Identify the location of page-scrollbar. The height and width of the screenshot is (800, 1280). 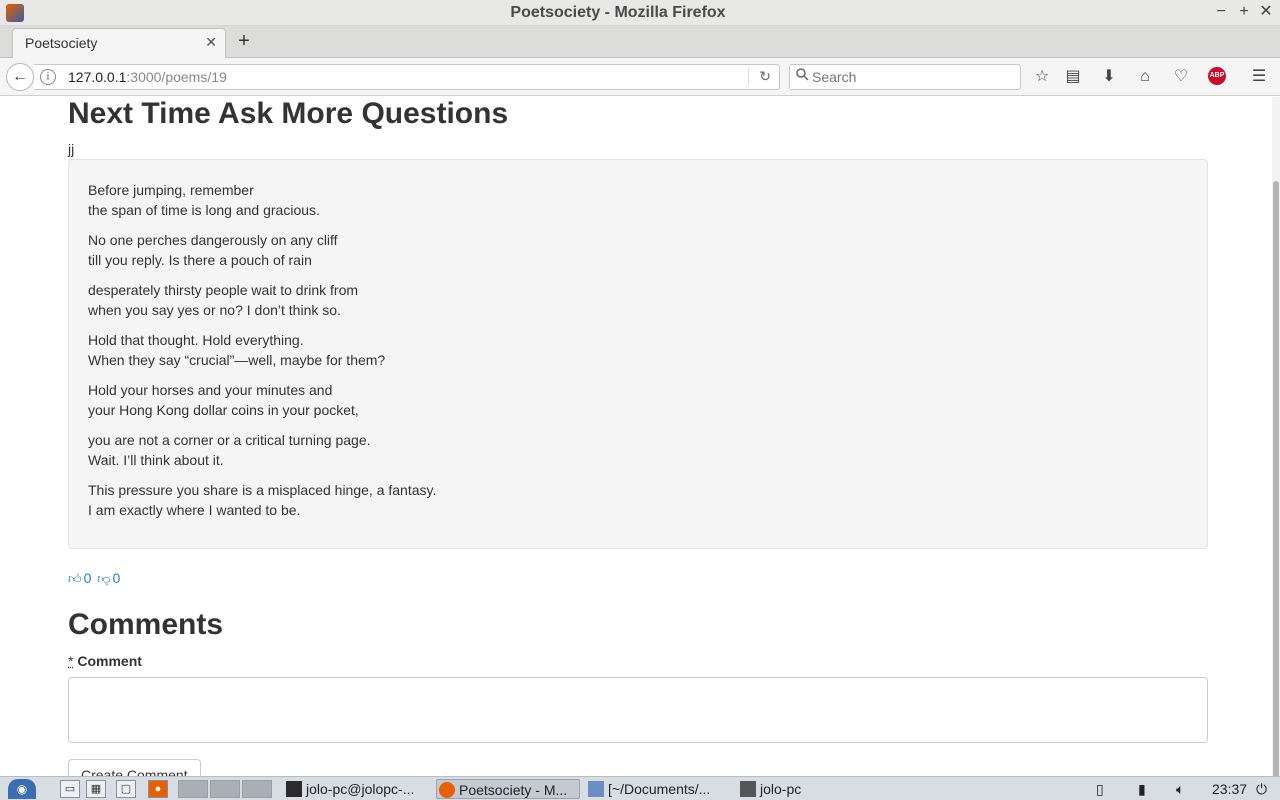
(1276, 448).